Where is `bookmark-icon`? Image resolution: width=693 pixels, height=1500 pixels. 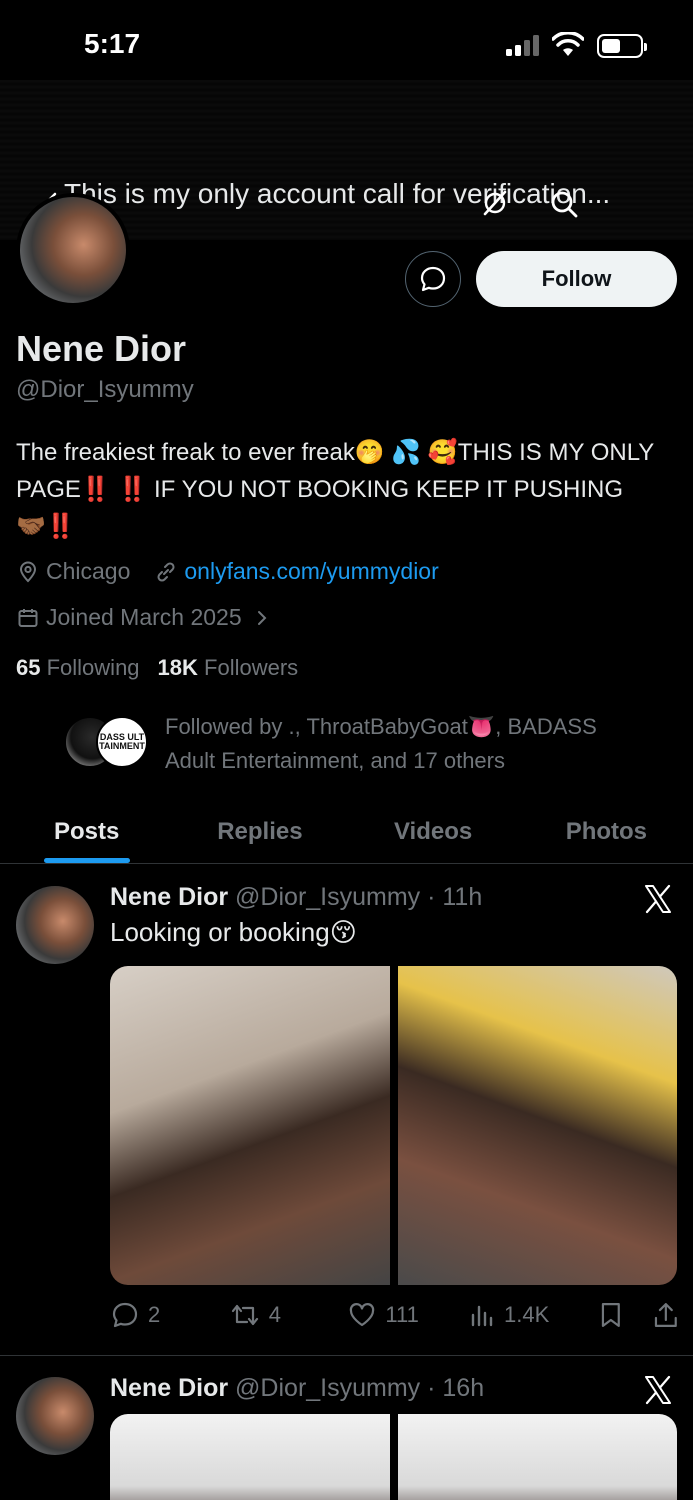
bookmark-icon is located at coordinates (611, 1315).